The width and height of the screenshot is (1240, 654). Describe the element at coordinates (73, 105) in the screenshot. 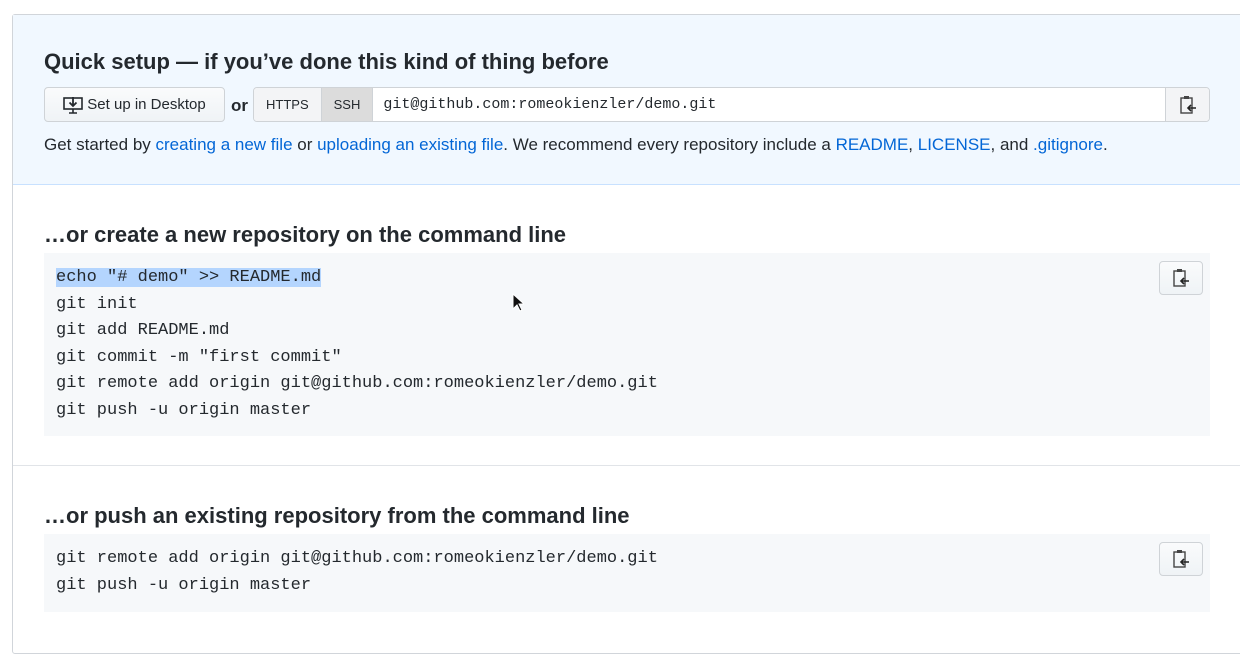

I see `desktop-download-icon` at that location.